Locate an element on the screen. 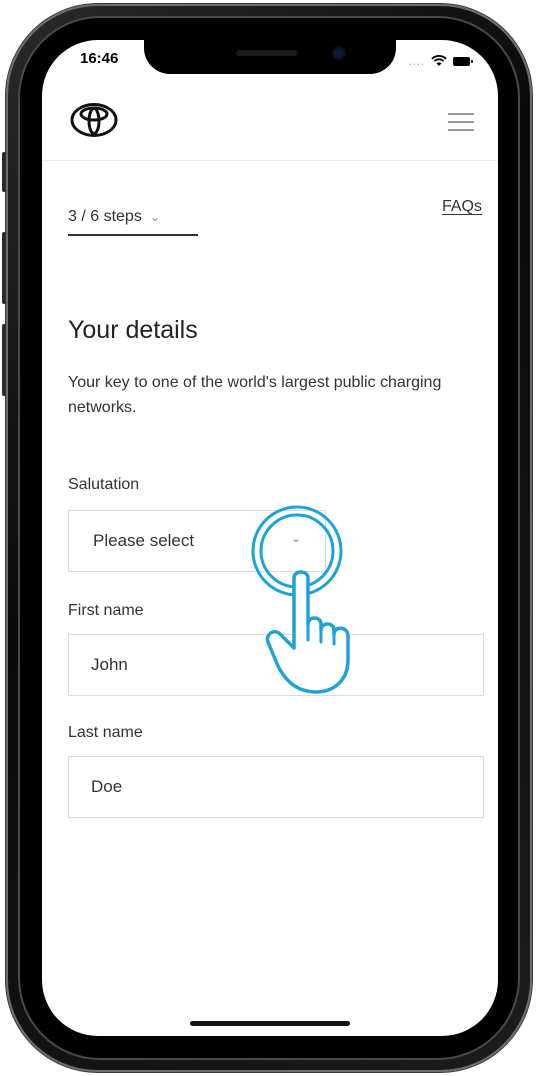 The height and width of the screenshot is (1076, 538). last-name-input: Doe is located at coordinates (276, 787).